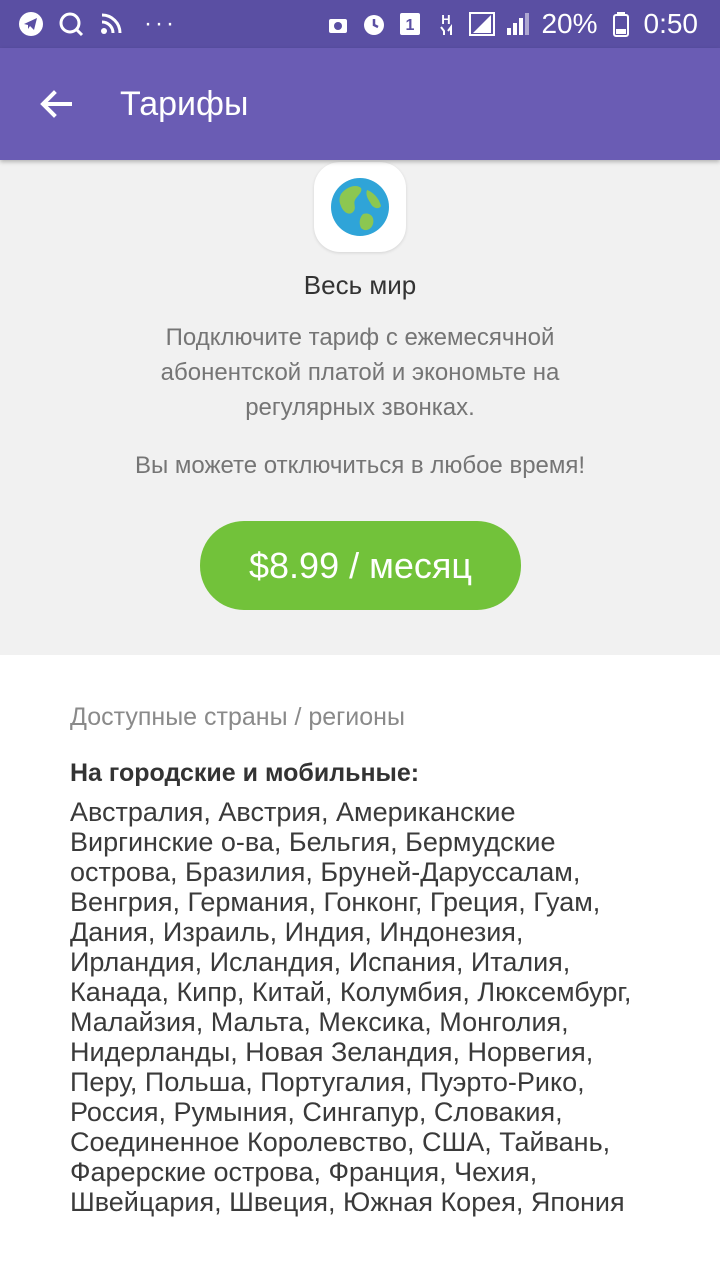 This screenshot has width=720, height=1280. I want to click on more-notifications-icon: ···, so click(160, 23).